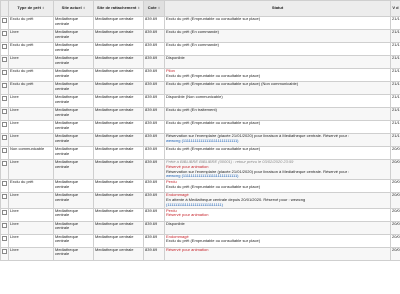 The image size is (400, 294). I want to click on cell-type: Exclu du prêt, so click(31, 88).